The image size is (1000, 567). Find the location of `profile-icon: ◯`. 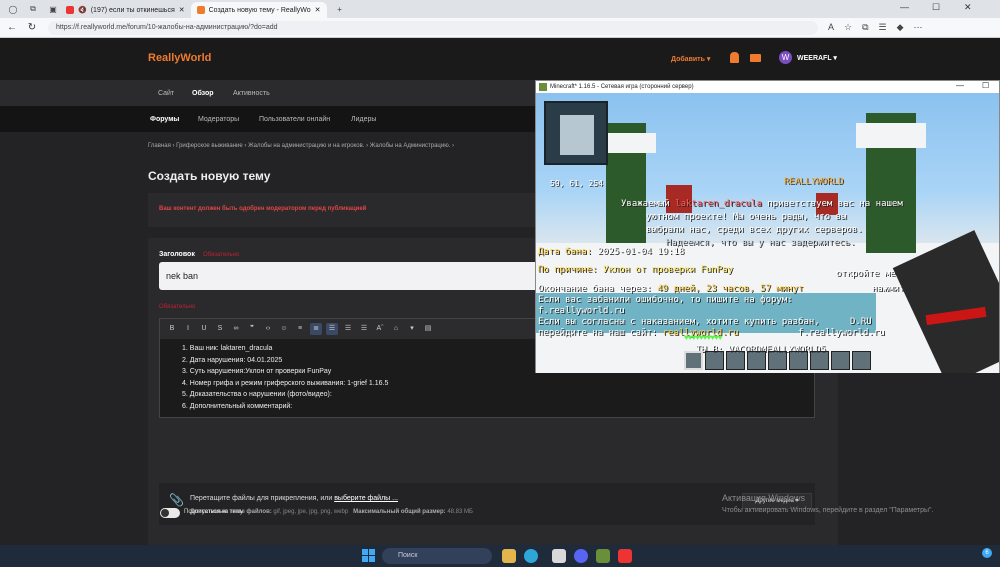

profile-icon: ◯ is located at coordinates (13, 9).